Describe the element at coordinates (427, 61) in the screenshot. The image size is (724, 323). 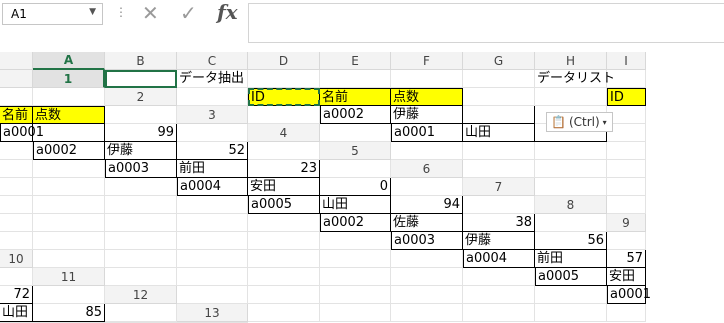
I see `column-header-f: F` at that location.